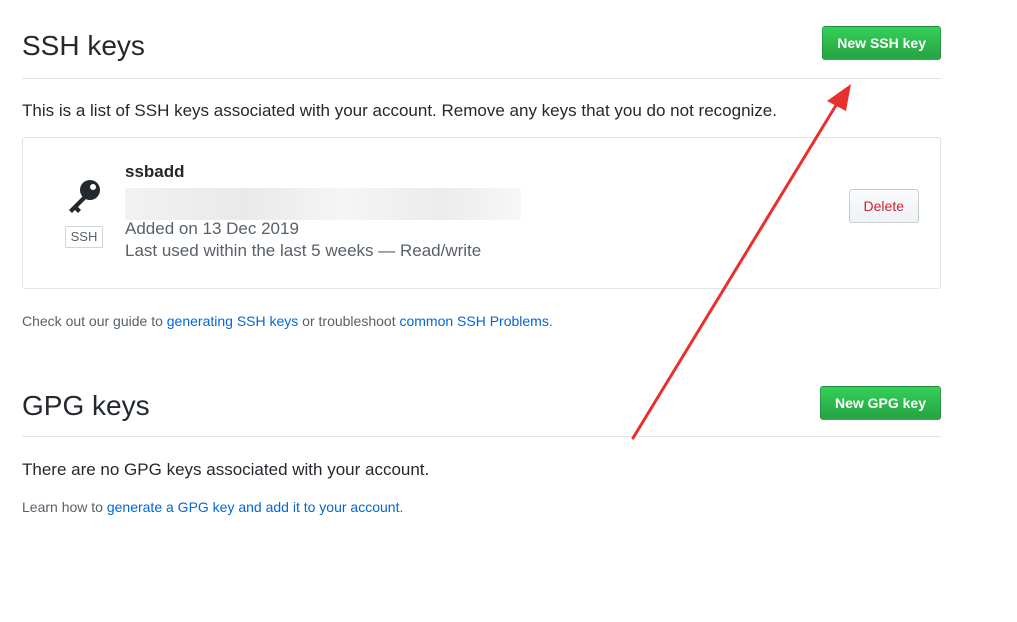 This screenshot has width=1017, height=622. What do you see at coordinates (883, 206) in the screenshot?
I see `delete-key-button: Delete` at bounding box center [883, 206].